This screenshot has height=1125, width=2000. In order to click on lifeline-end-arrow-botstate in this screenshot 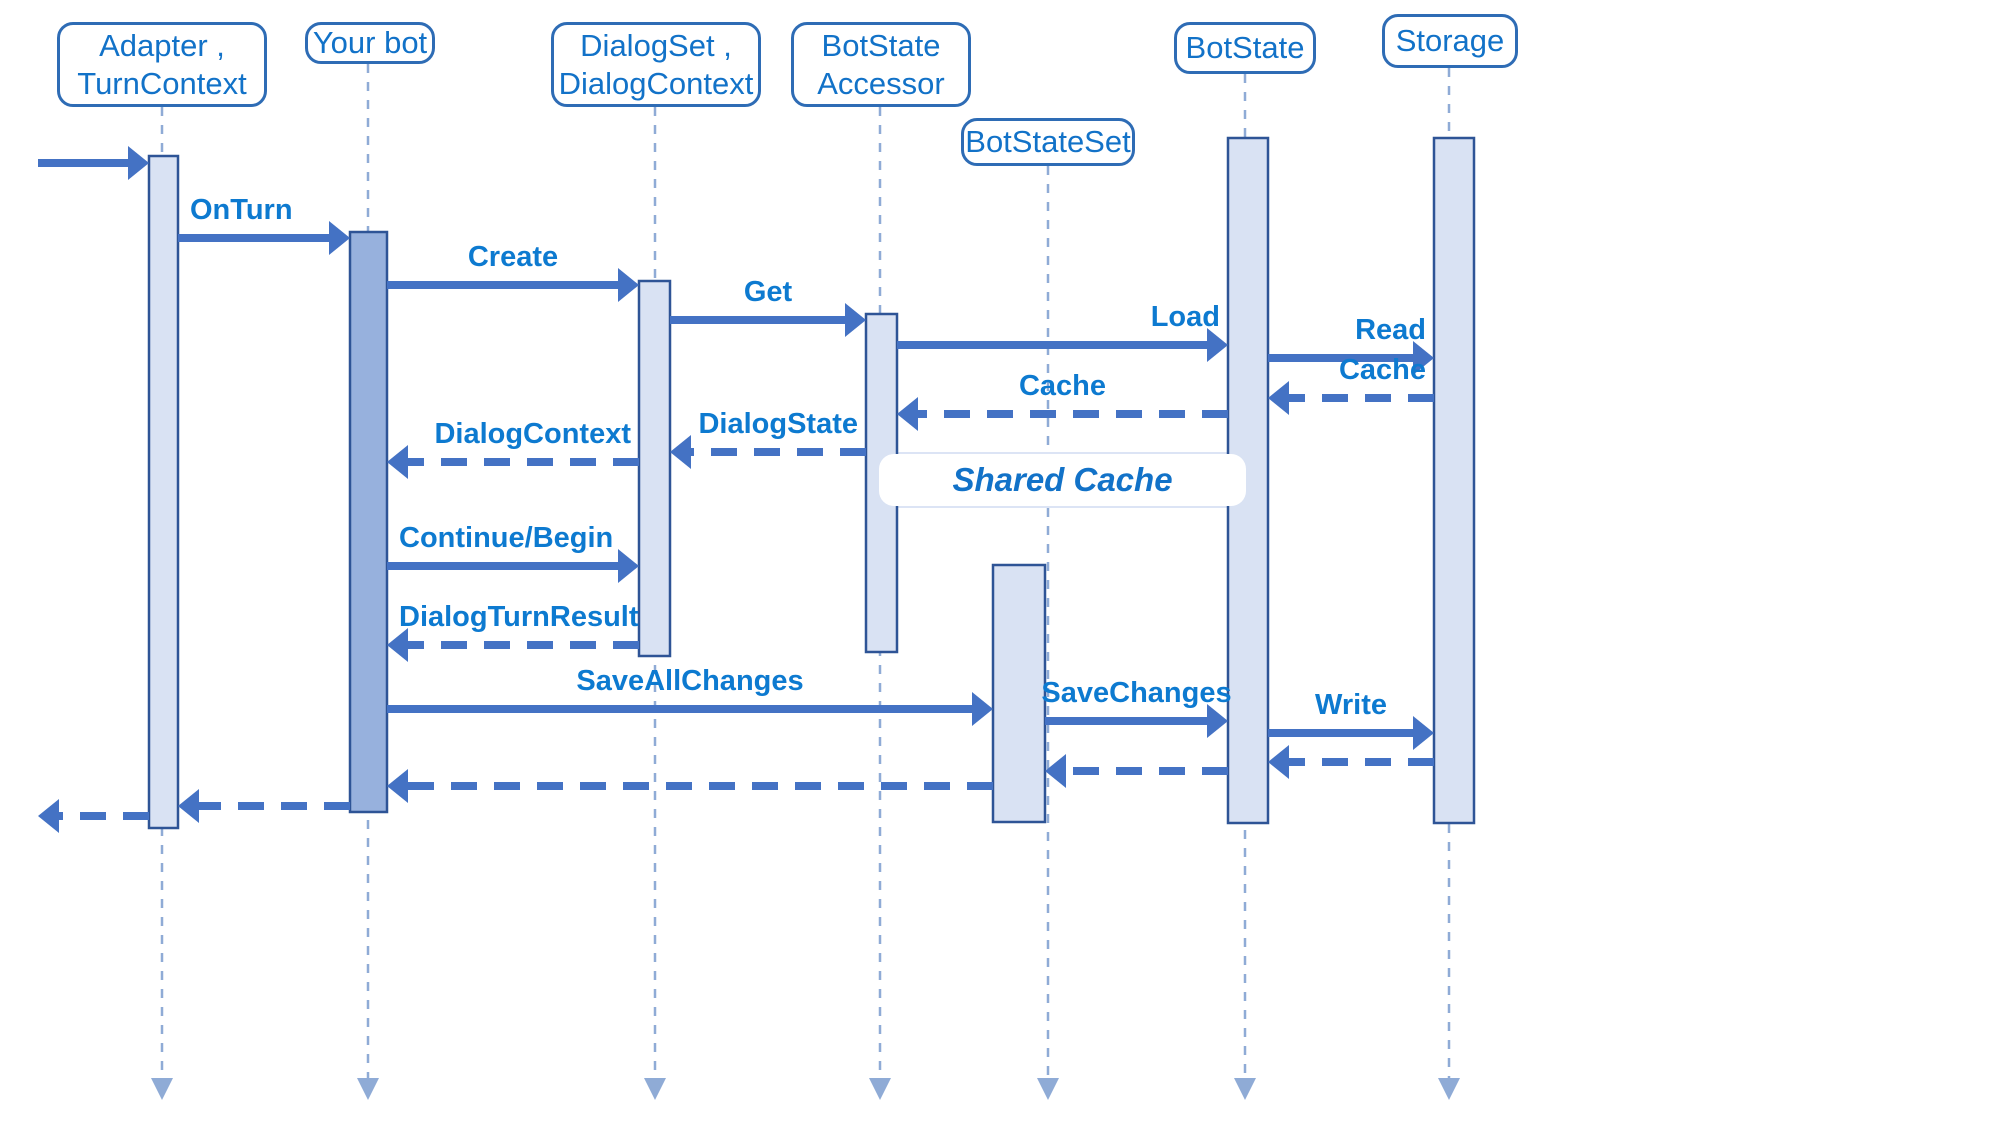, I will do `click(1245, 1089)`.